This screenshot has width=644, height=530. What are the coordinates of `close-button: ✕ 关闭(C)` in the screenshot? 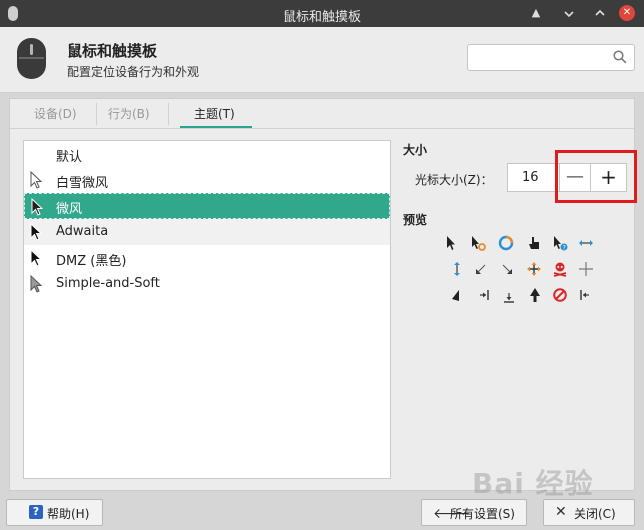 It's located at (589, 512).